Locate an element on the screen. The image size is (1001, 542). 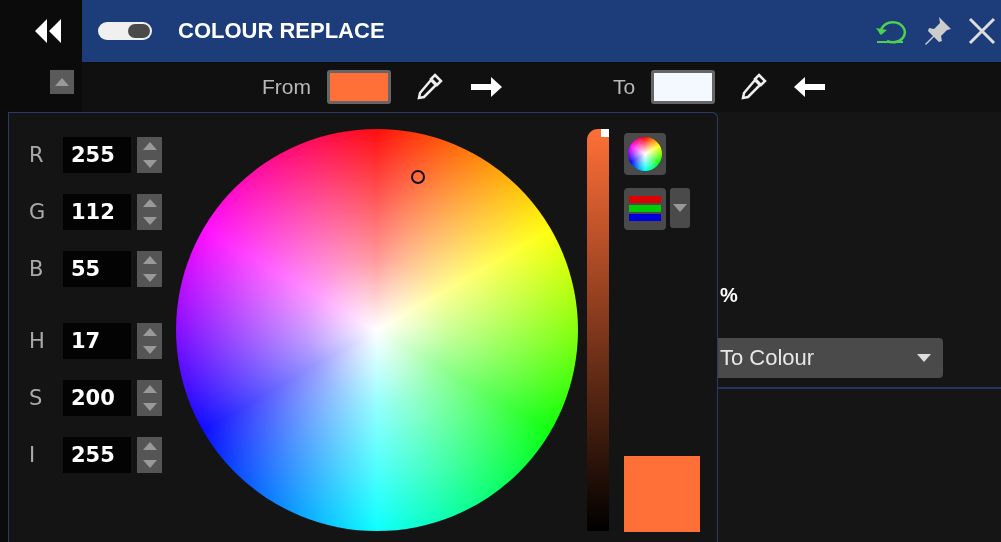
rgb-sliders-mode-button is located at coordinates (645, 209).